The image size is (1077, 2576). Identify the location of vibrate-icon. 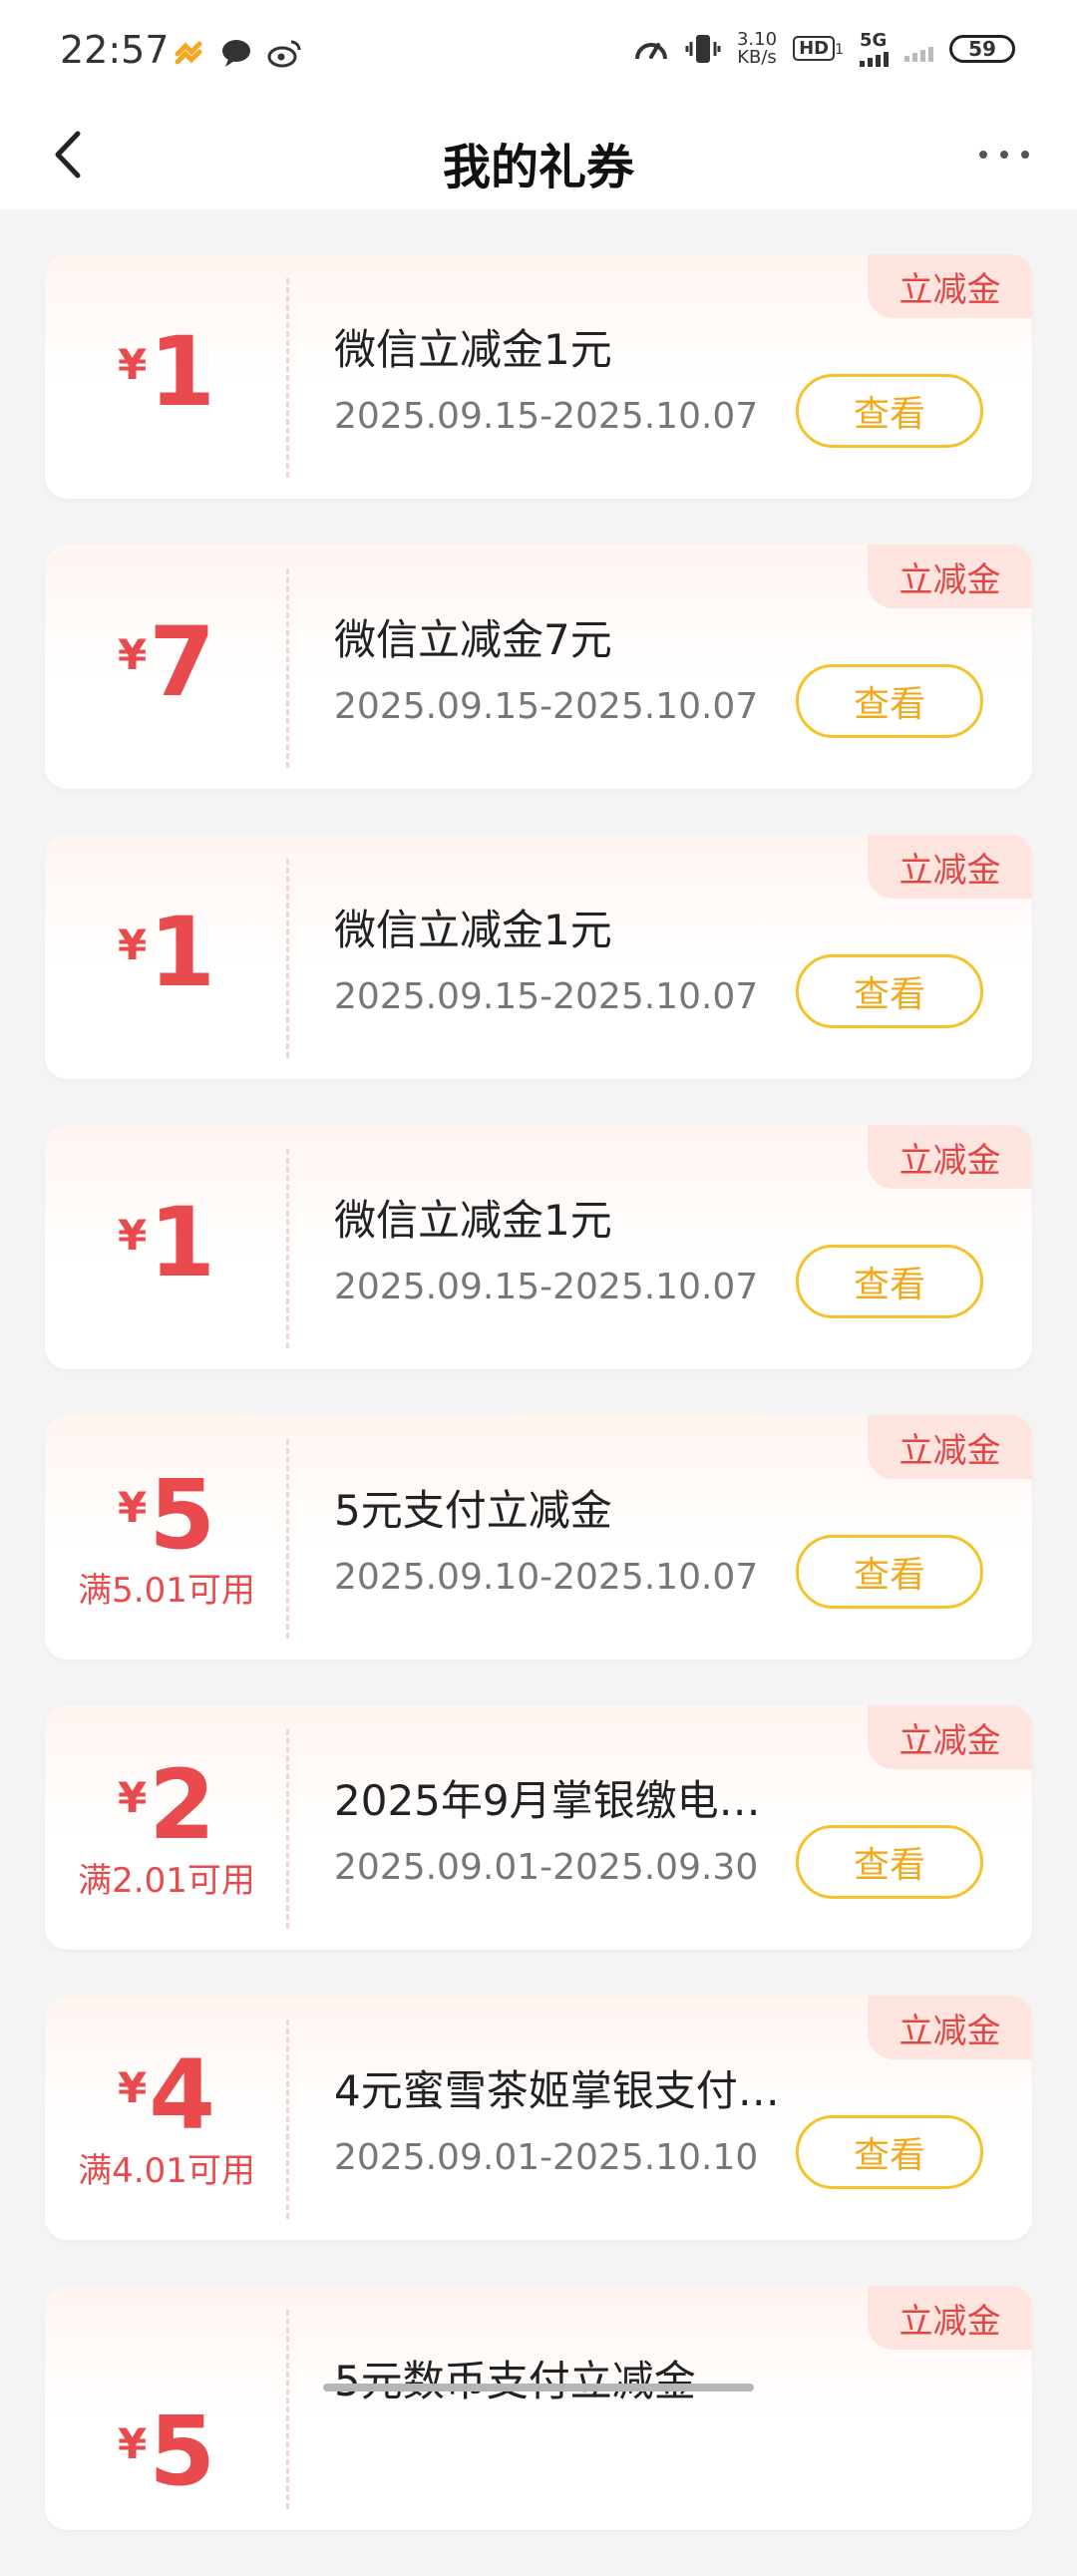
(703, 49).